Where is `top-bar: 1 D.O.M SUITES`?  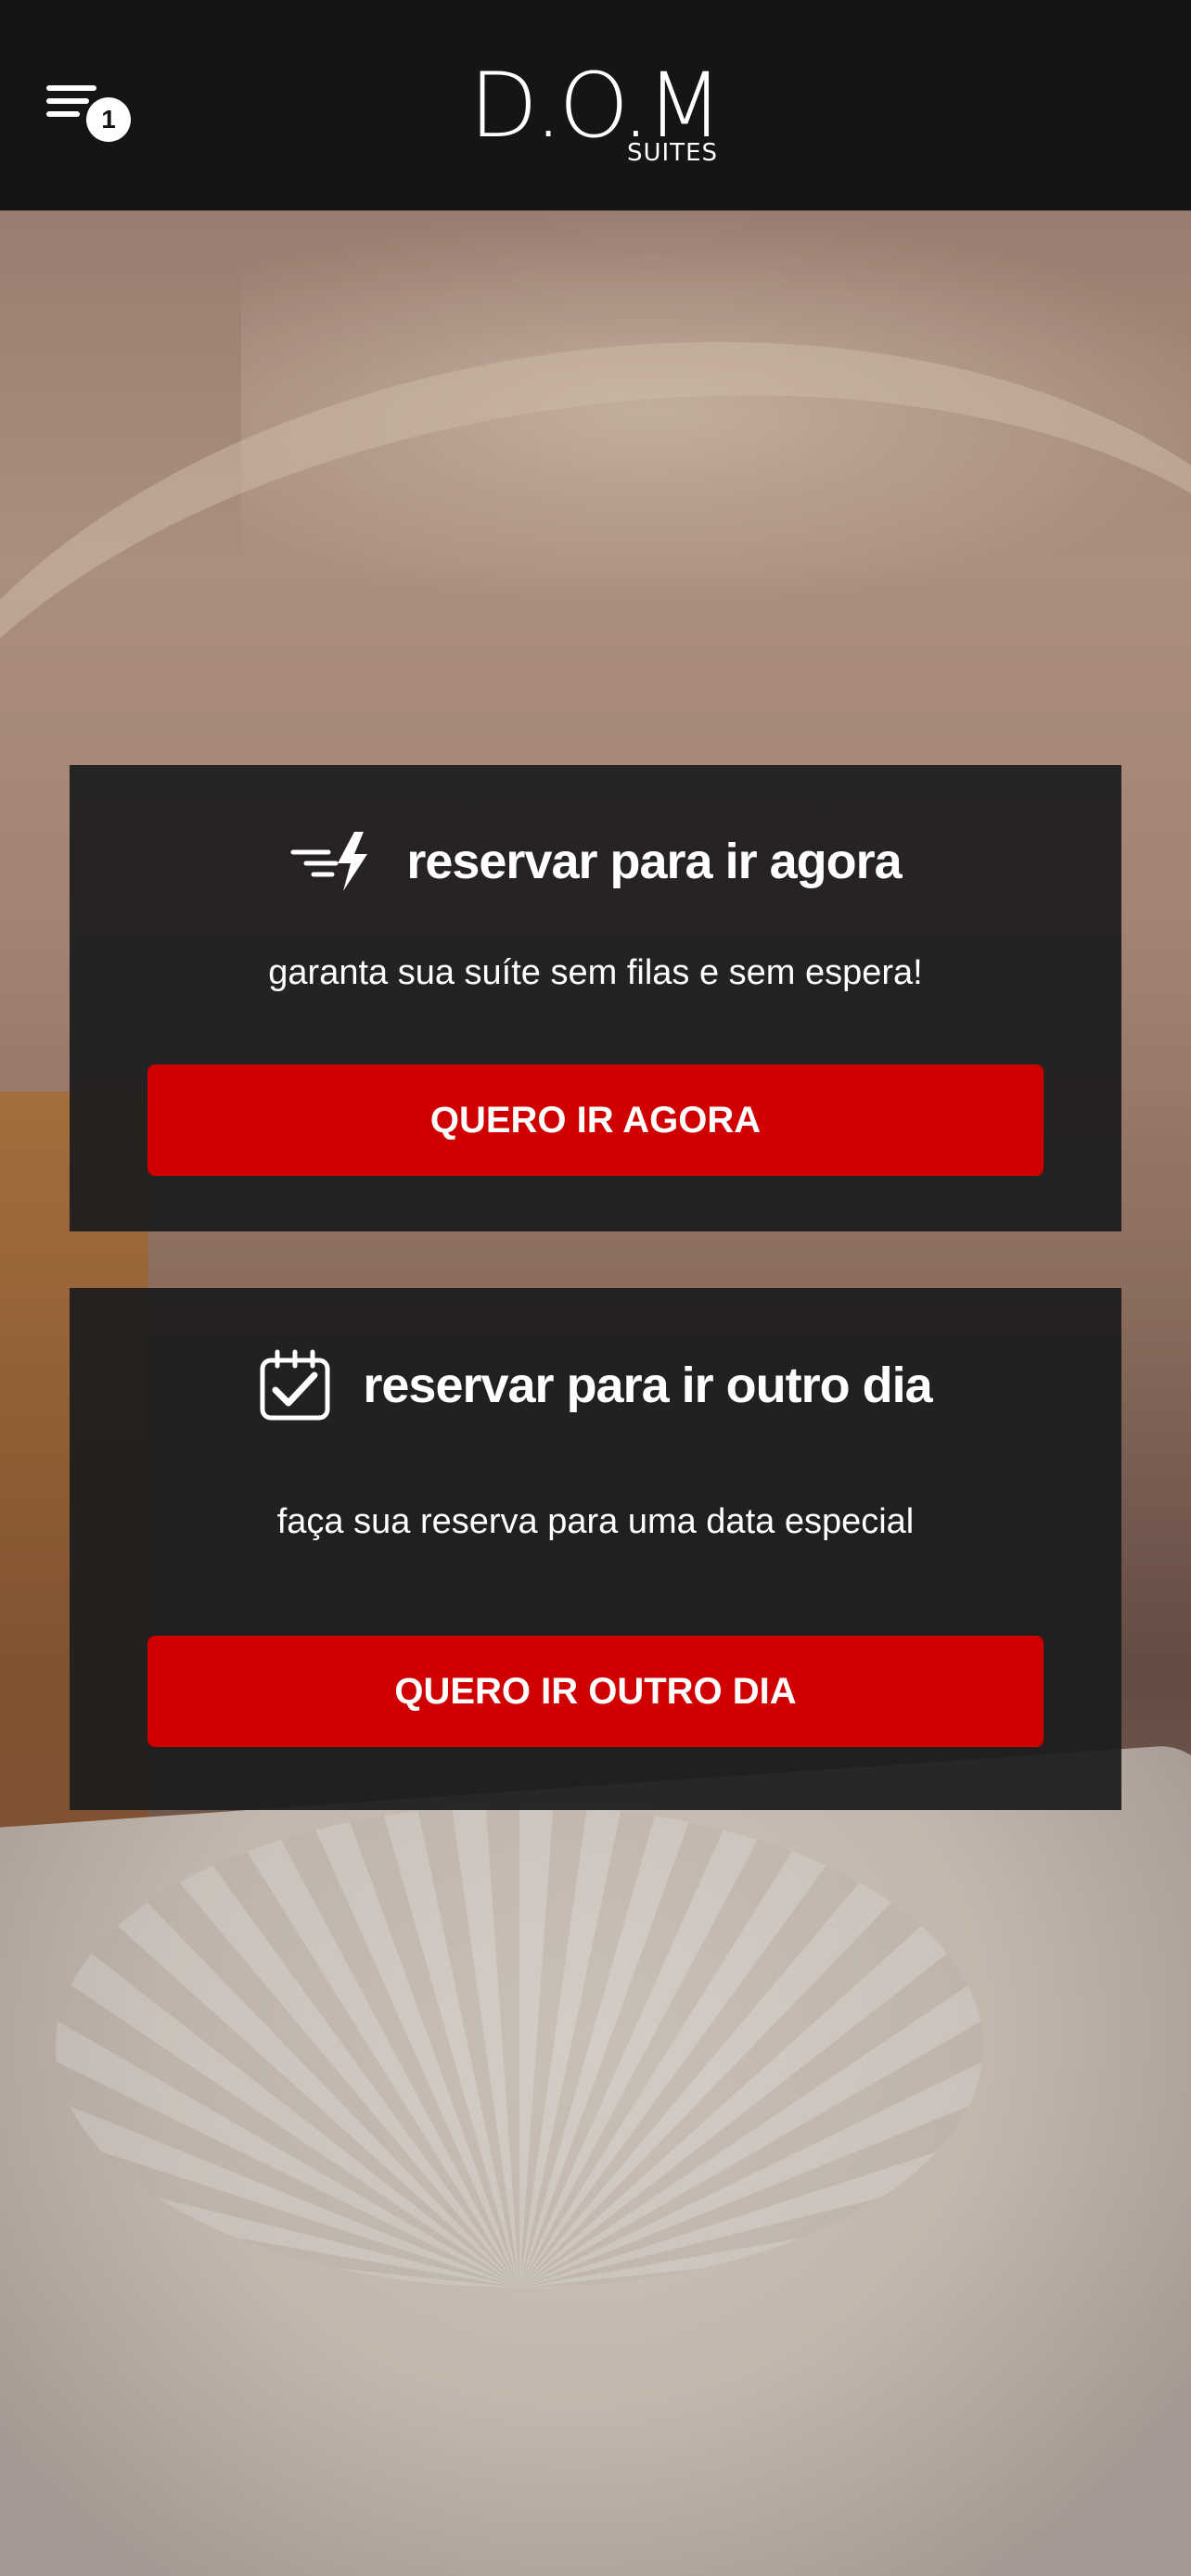 top-bar: 1 D.O.M SUITES is located at coordinates (595, 105).